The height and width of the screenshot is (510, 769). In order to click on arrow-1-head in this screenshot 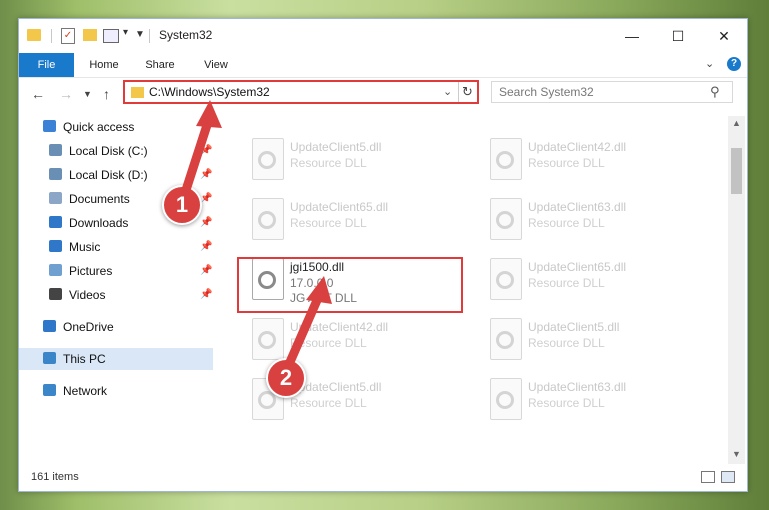, I will do `click(209, 114)`.